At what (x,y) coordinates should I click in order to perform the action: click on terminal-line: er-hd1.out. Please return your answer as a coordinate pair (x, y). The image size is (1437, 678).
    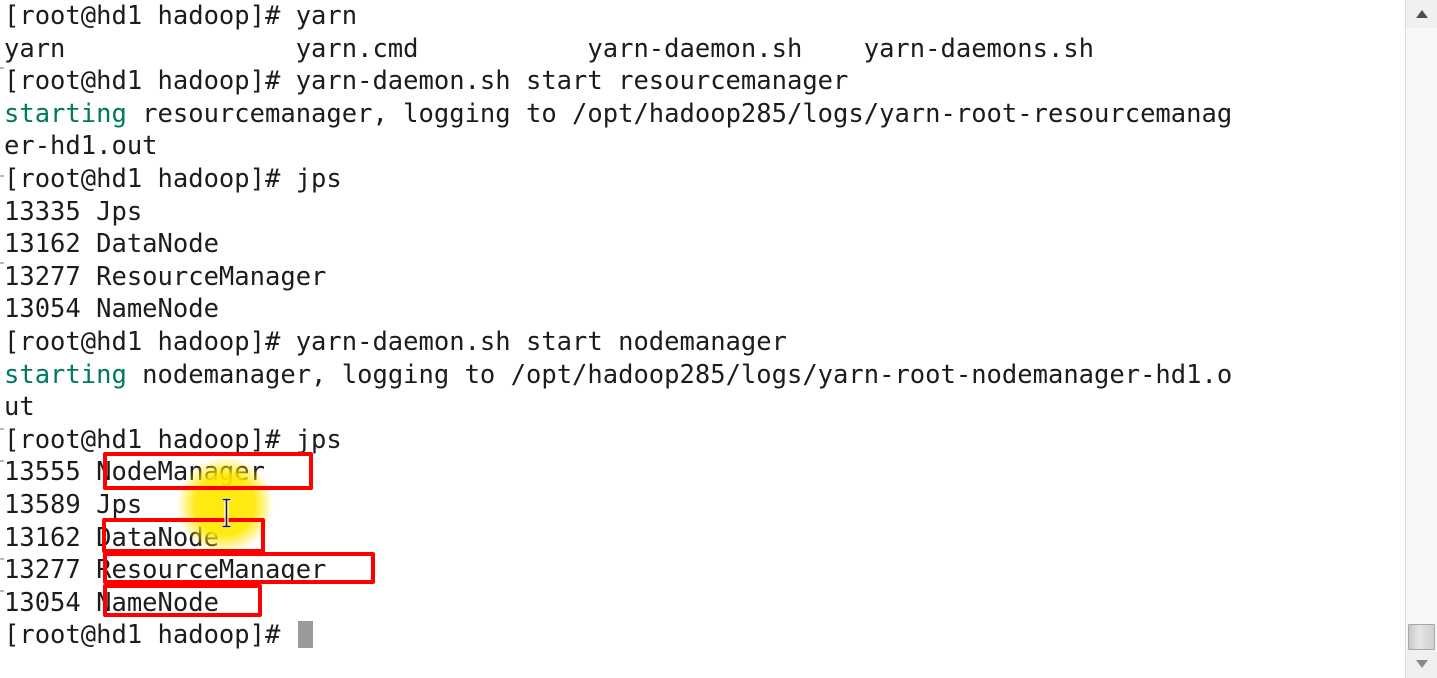
    Looking at the image, I should click on (81, 146).